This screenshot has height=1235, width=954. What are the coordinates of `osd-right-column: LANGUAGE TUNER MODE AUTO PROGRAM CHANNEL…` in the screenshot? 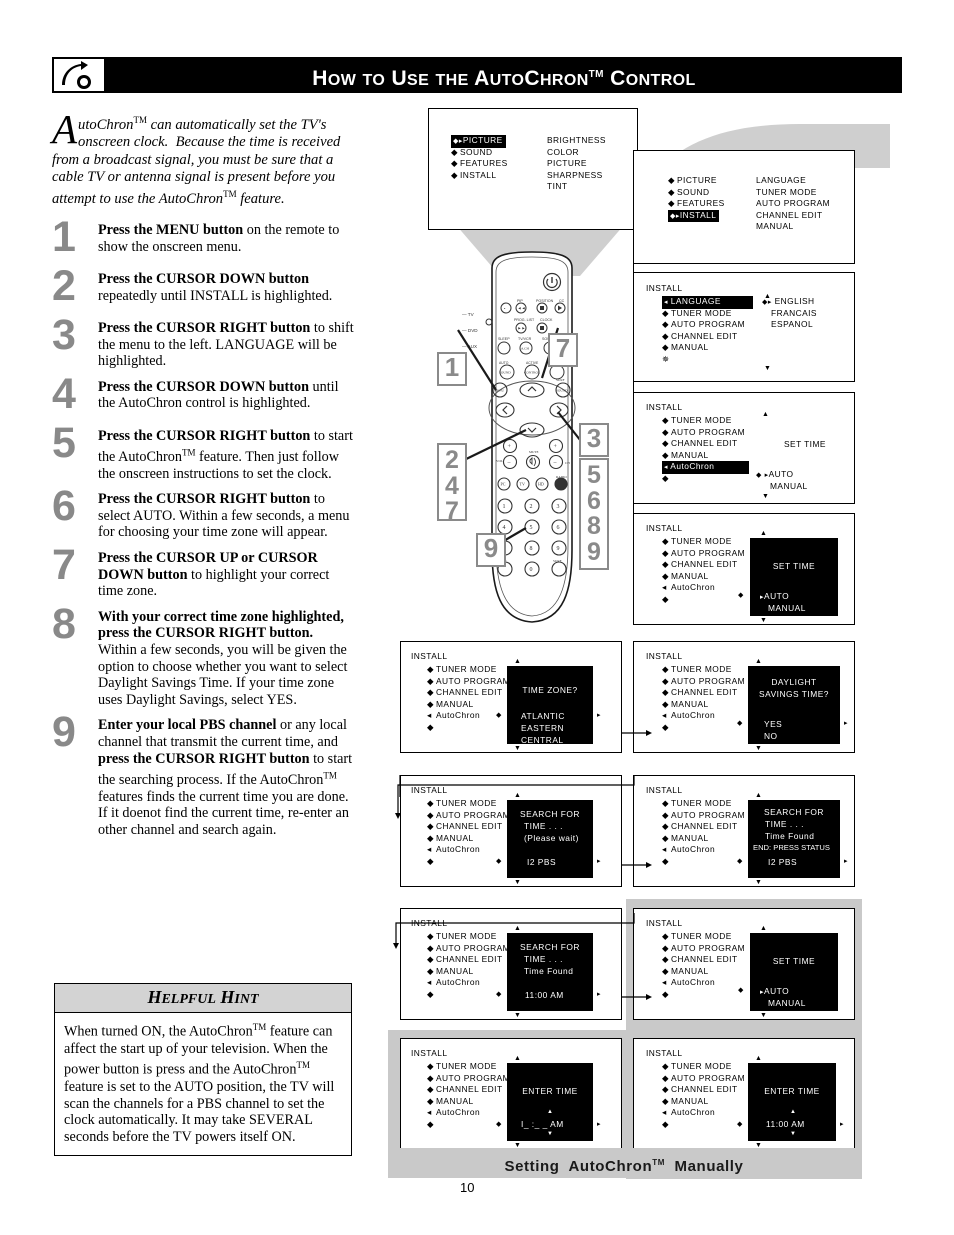 It's located at (793, 204).